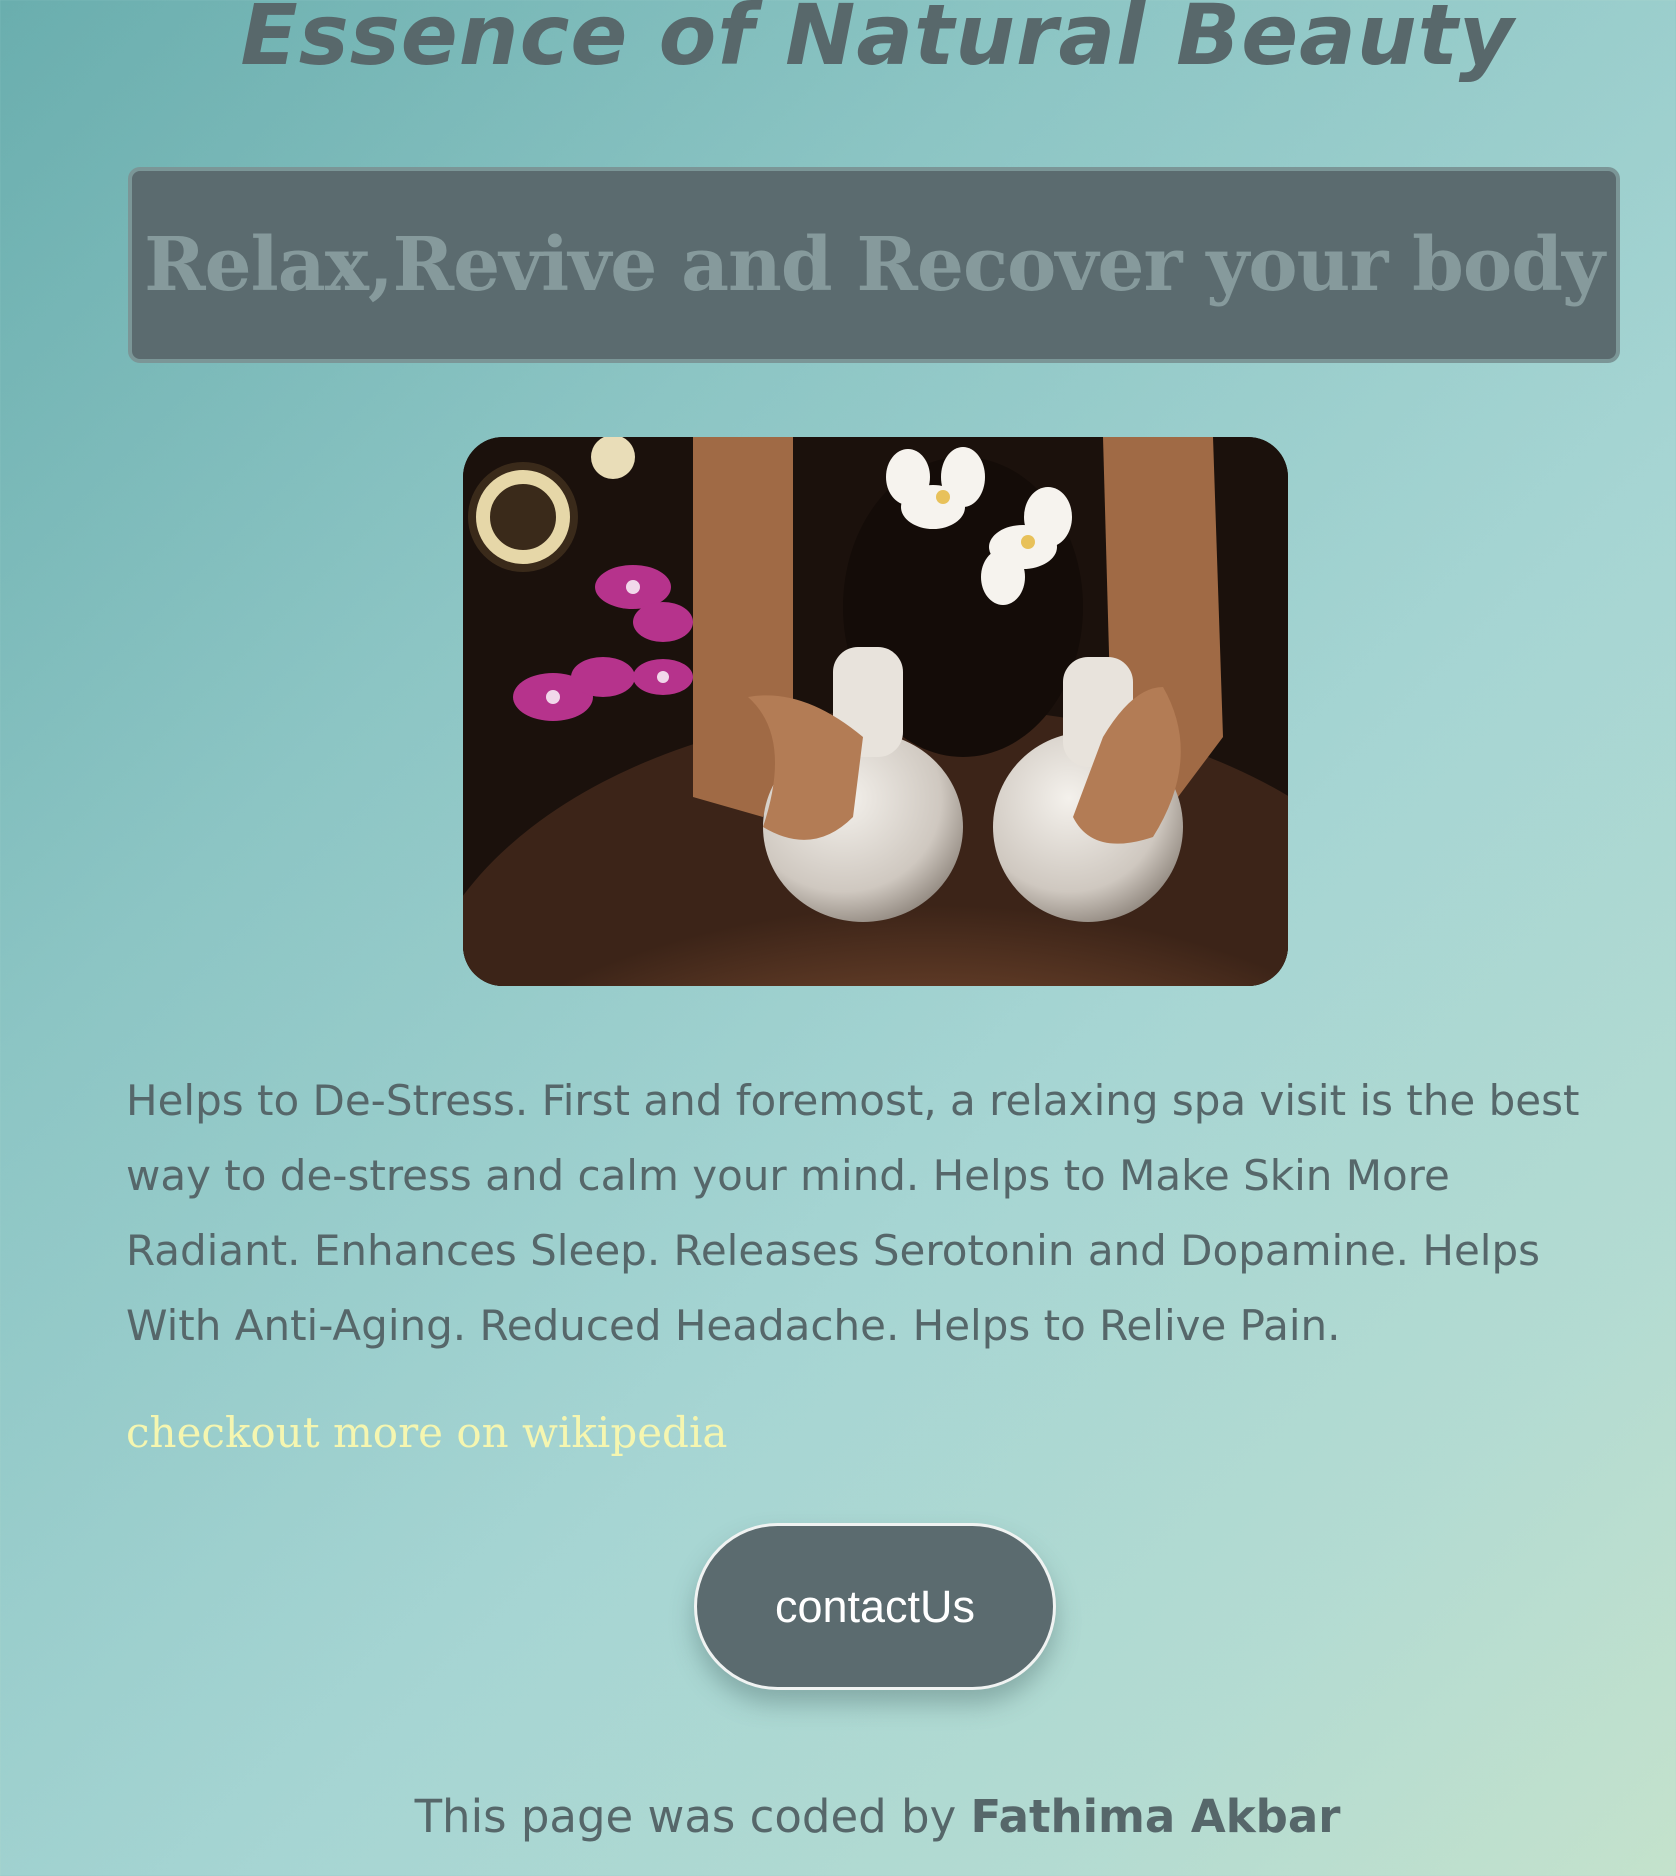  What do you see at coordinates (875, 1606) in the screenshot?
I see `contact-us-button: contactUs` at bounding box center [875, 1606].